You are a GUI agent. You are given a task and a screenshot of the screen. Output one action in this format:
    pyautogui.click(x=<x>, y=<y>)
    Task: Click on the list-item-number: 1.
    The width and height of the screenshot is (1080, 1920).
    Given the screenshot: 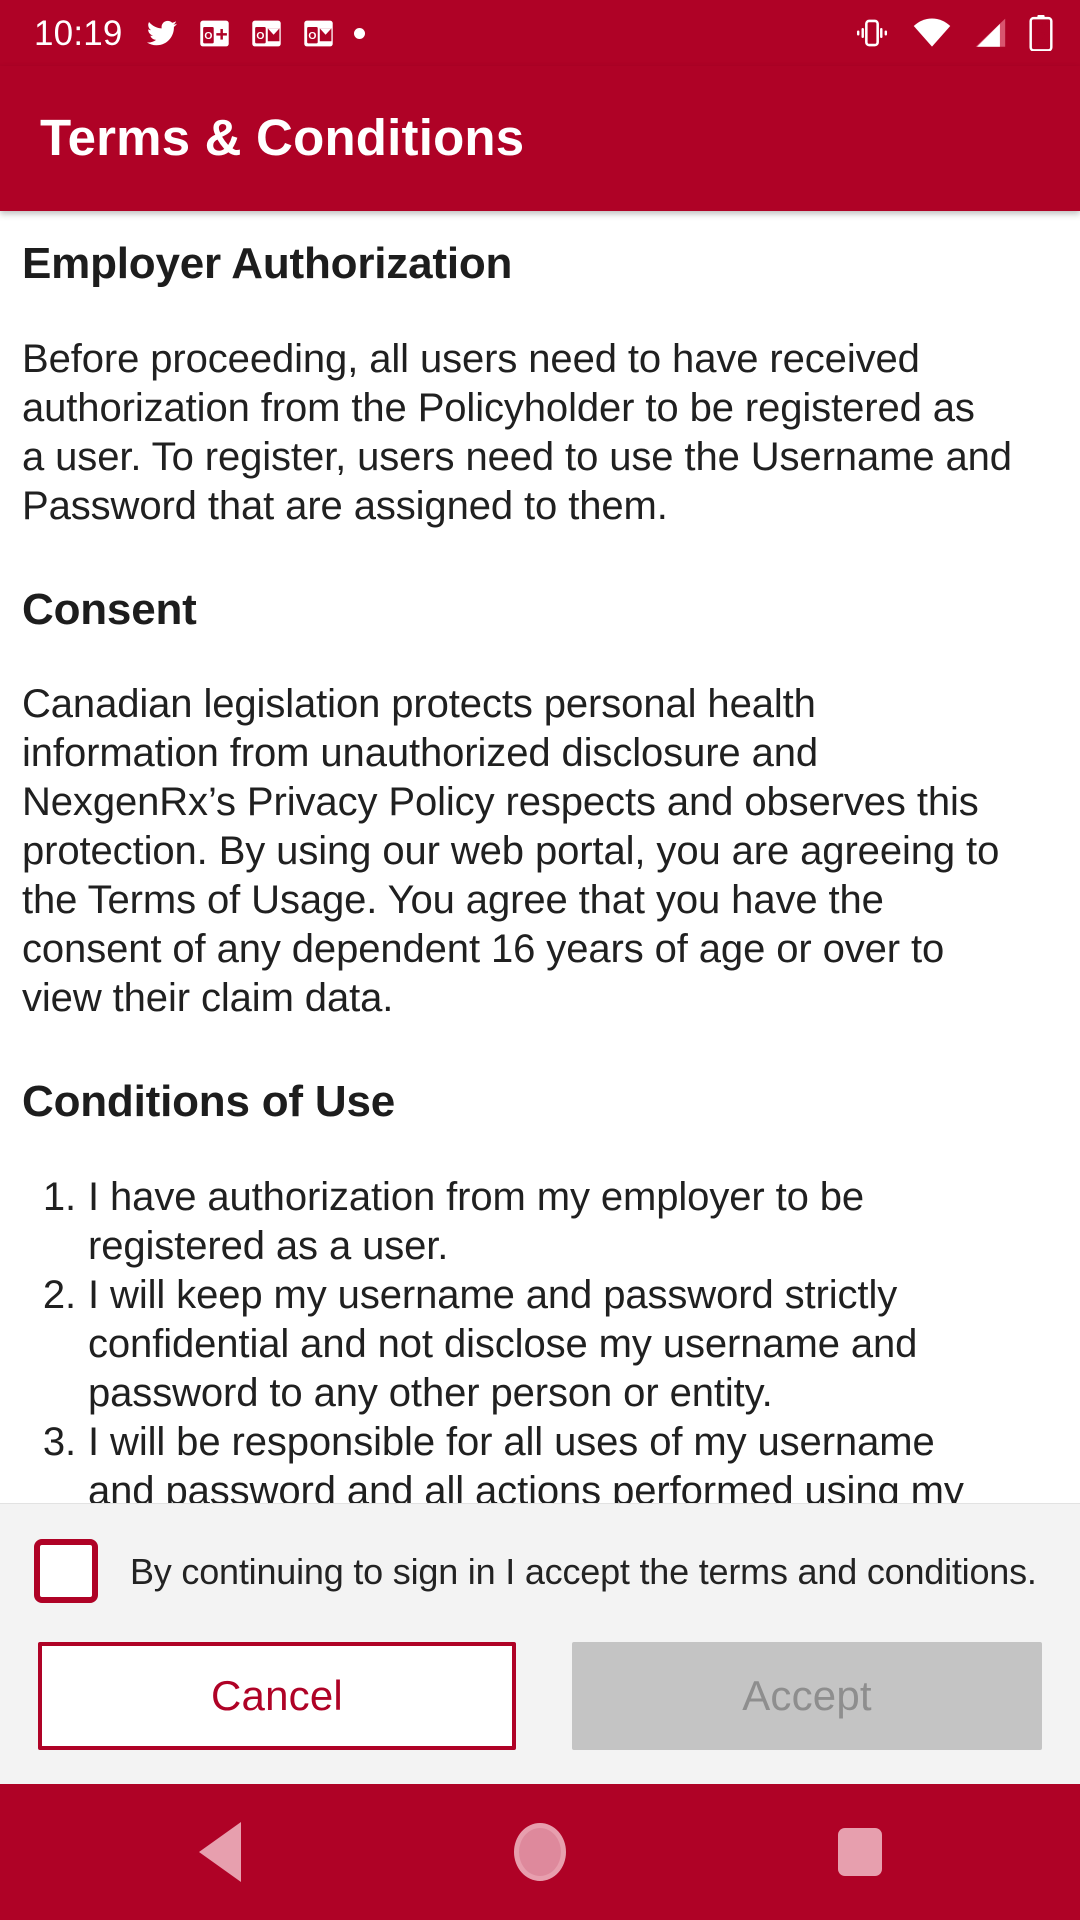 What is the action you would take?
    pyautogui.click(x=59, y=1197)
    